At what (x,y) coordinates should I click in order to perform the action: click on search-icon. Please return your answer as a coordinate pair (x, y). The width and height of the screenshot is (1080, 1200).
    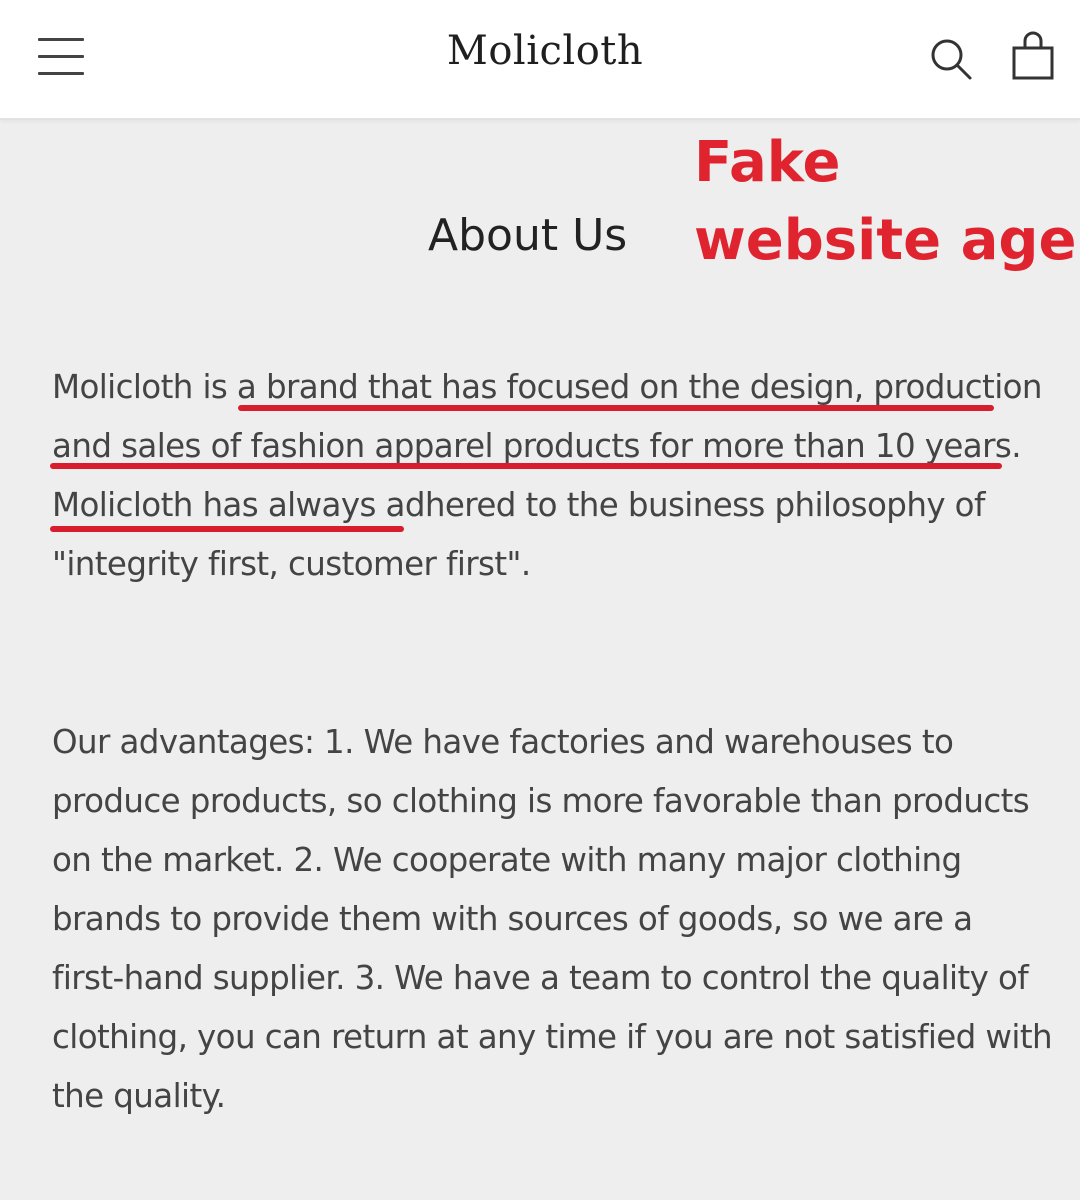
    Looking at the image, I should click on (951, 59).